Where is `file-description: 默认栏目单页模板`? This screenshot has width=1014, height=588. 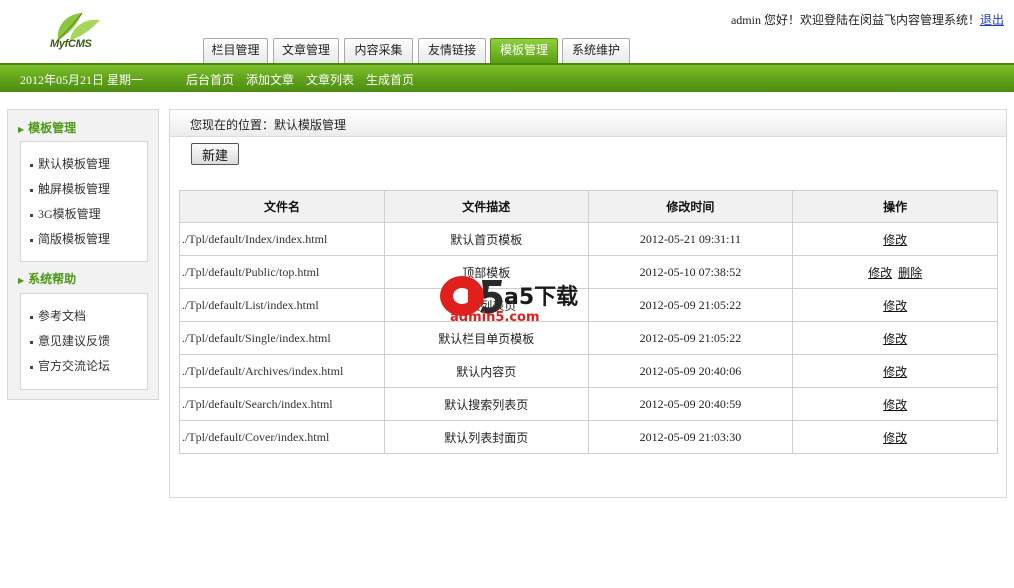 file-description: 默认栏目单页模板 is located at coordinates (486, 338).